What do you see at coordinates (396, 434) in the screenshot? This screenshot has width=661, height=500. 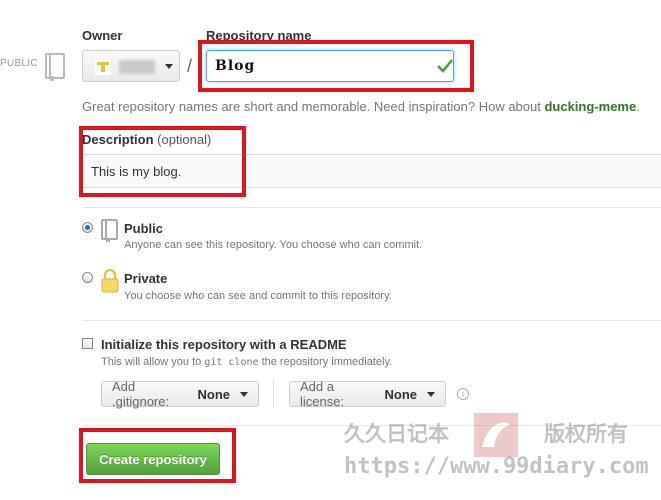 I see `watermark-text-left: 久久日记本` at bounding box center [396, 434].